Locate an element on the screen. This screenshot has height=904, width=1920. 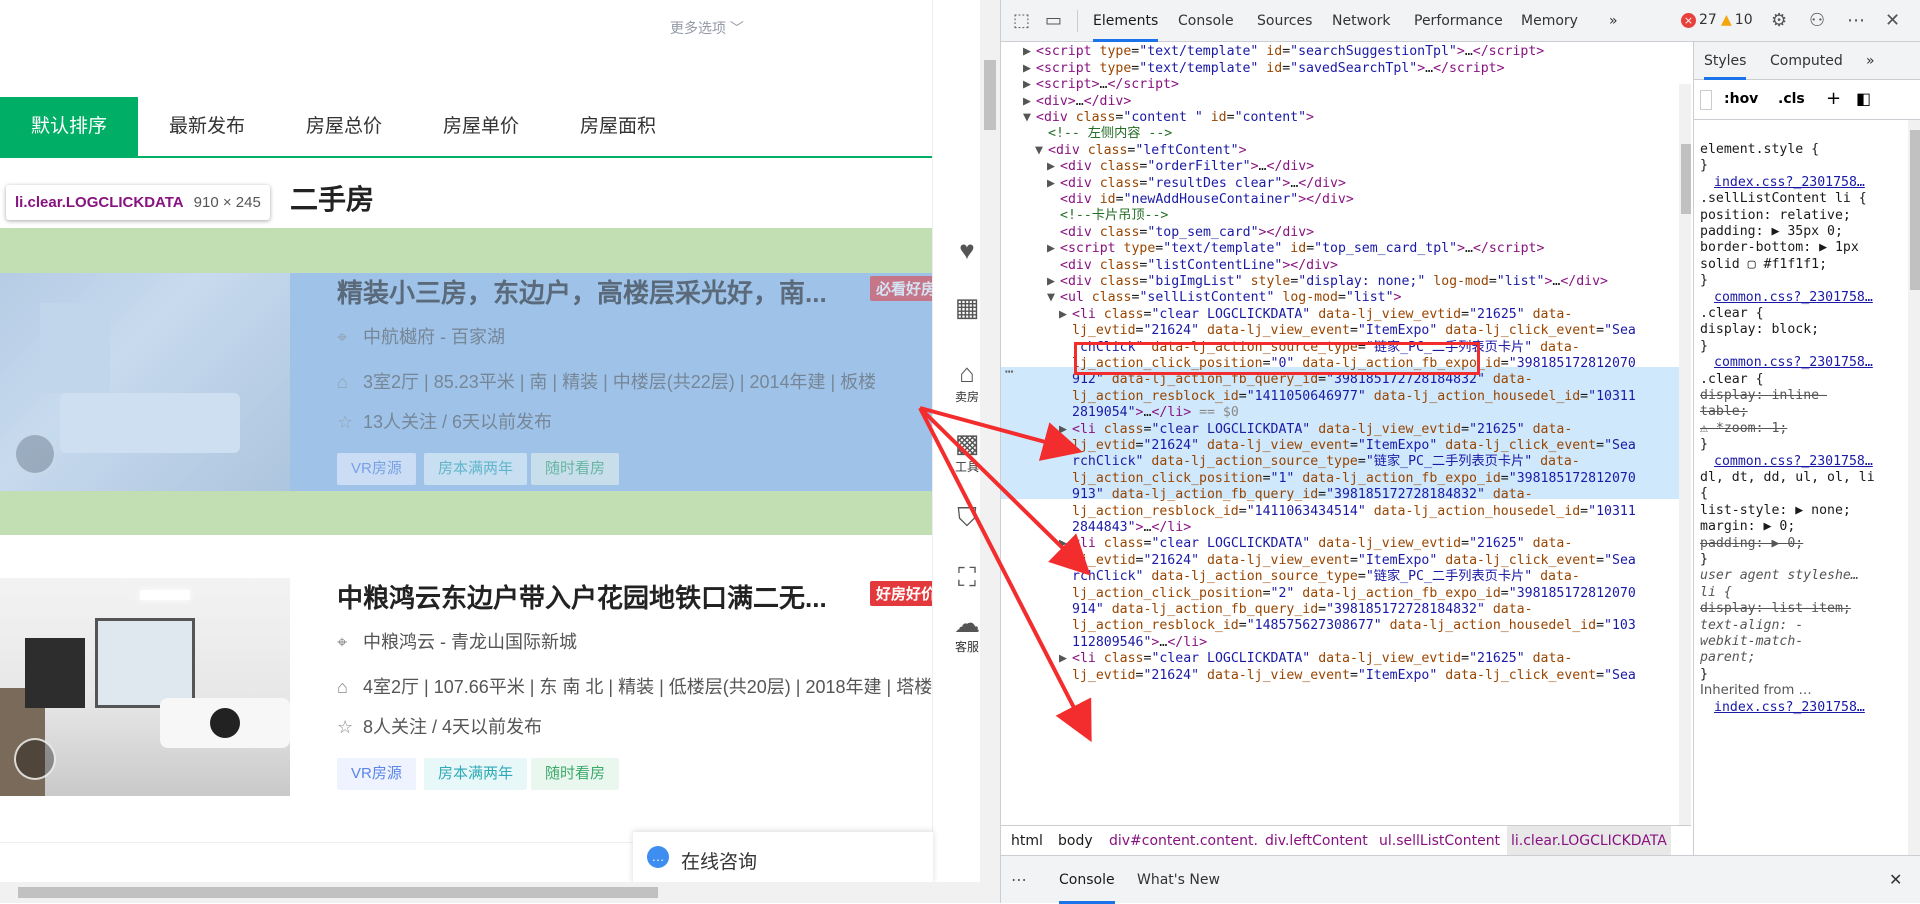
style-rule-line: list-style: ▶ none; is located at coordinates (1775, 510).